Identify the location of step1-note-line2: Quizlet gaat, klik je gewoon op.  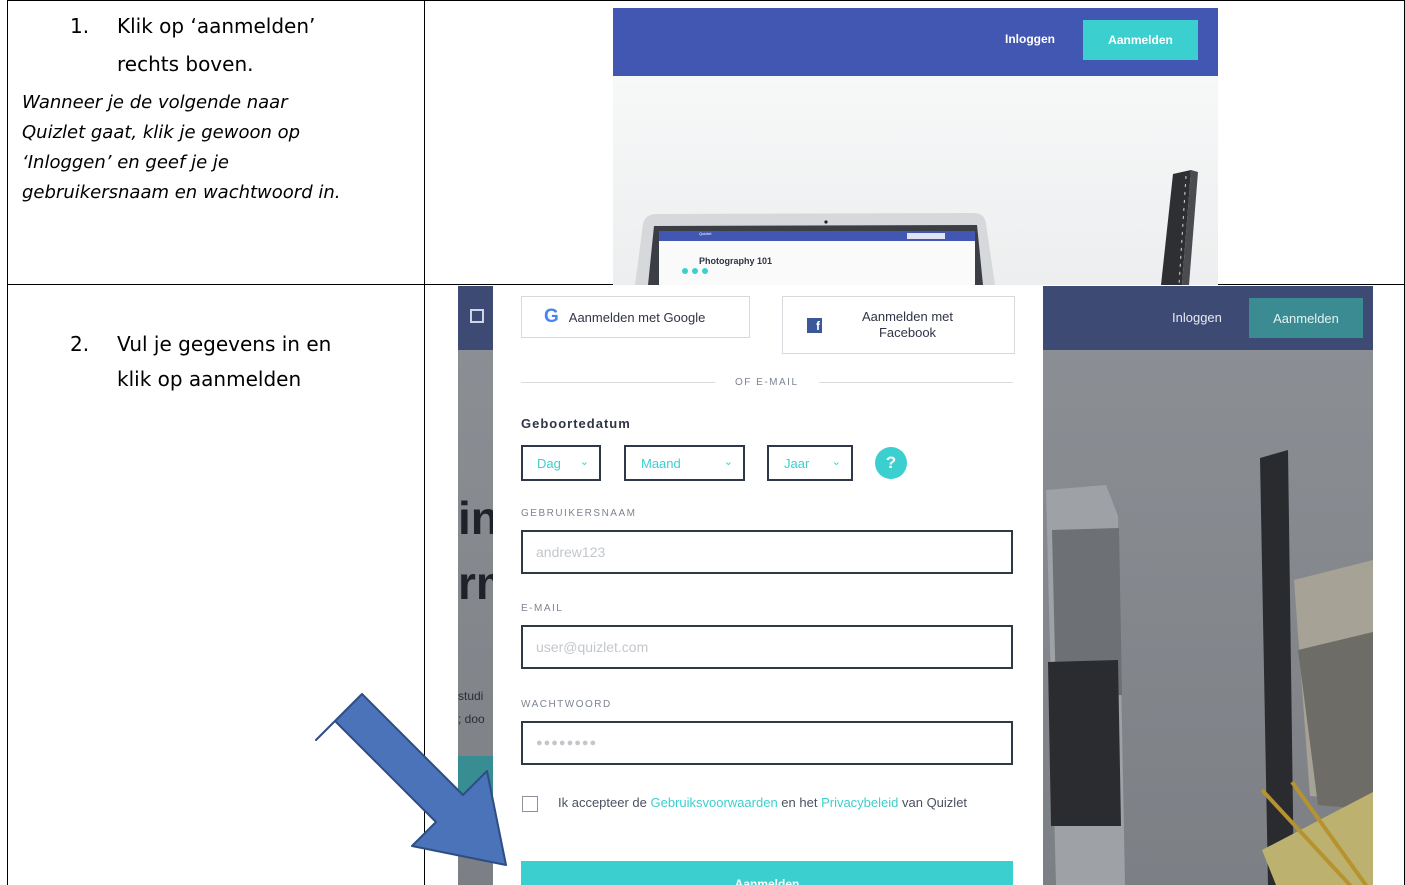
(161, 132).